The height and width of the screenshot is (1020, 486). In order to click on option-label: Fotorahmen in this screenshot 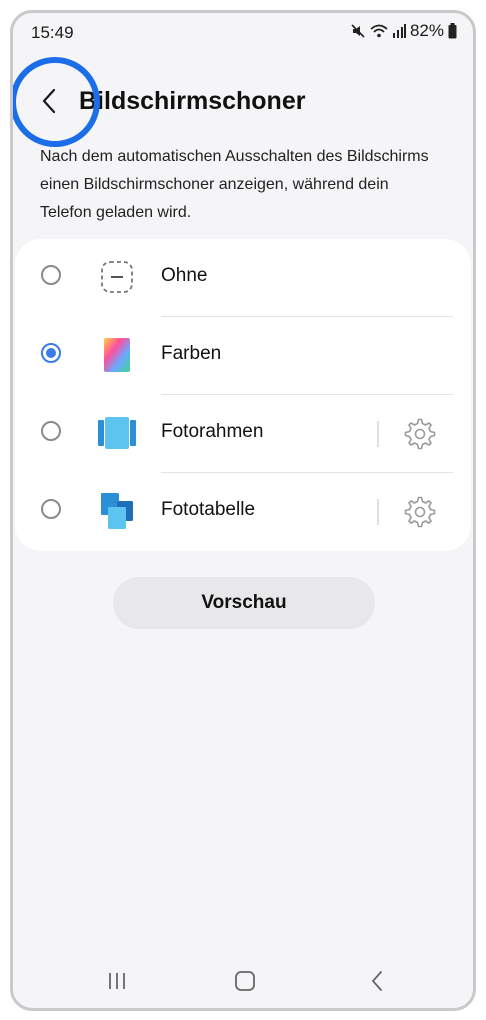, I will do `click(212, 431)`.